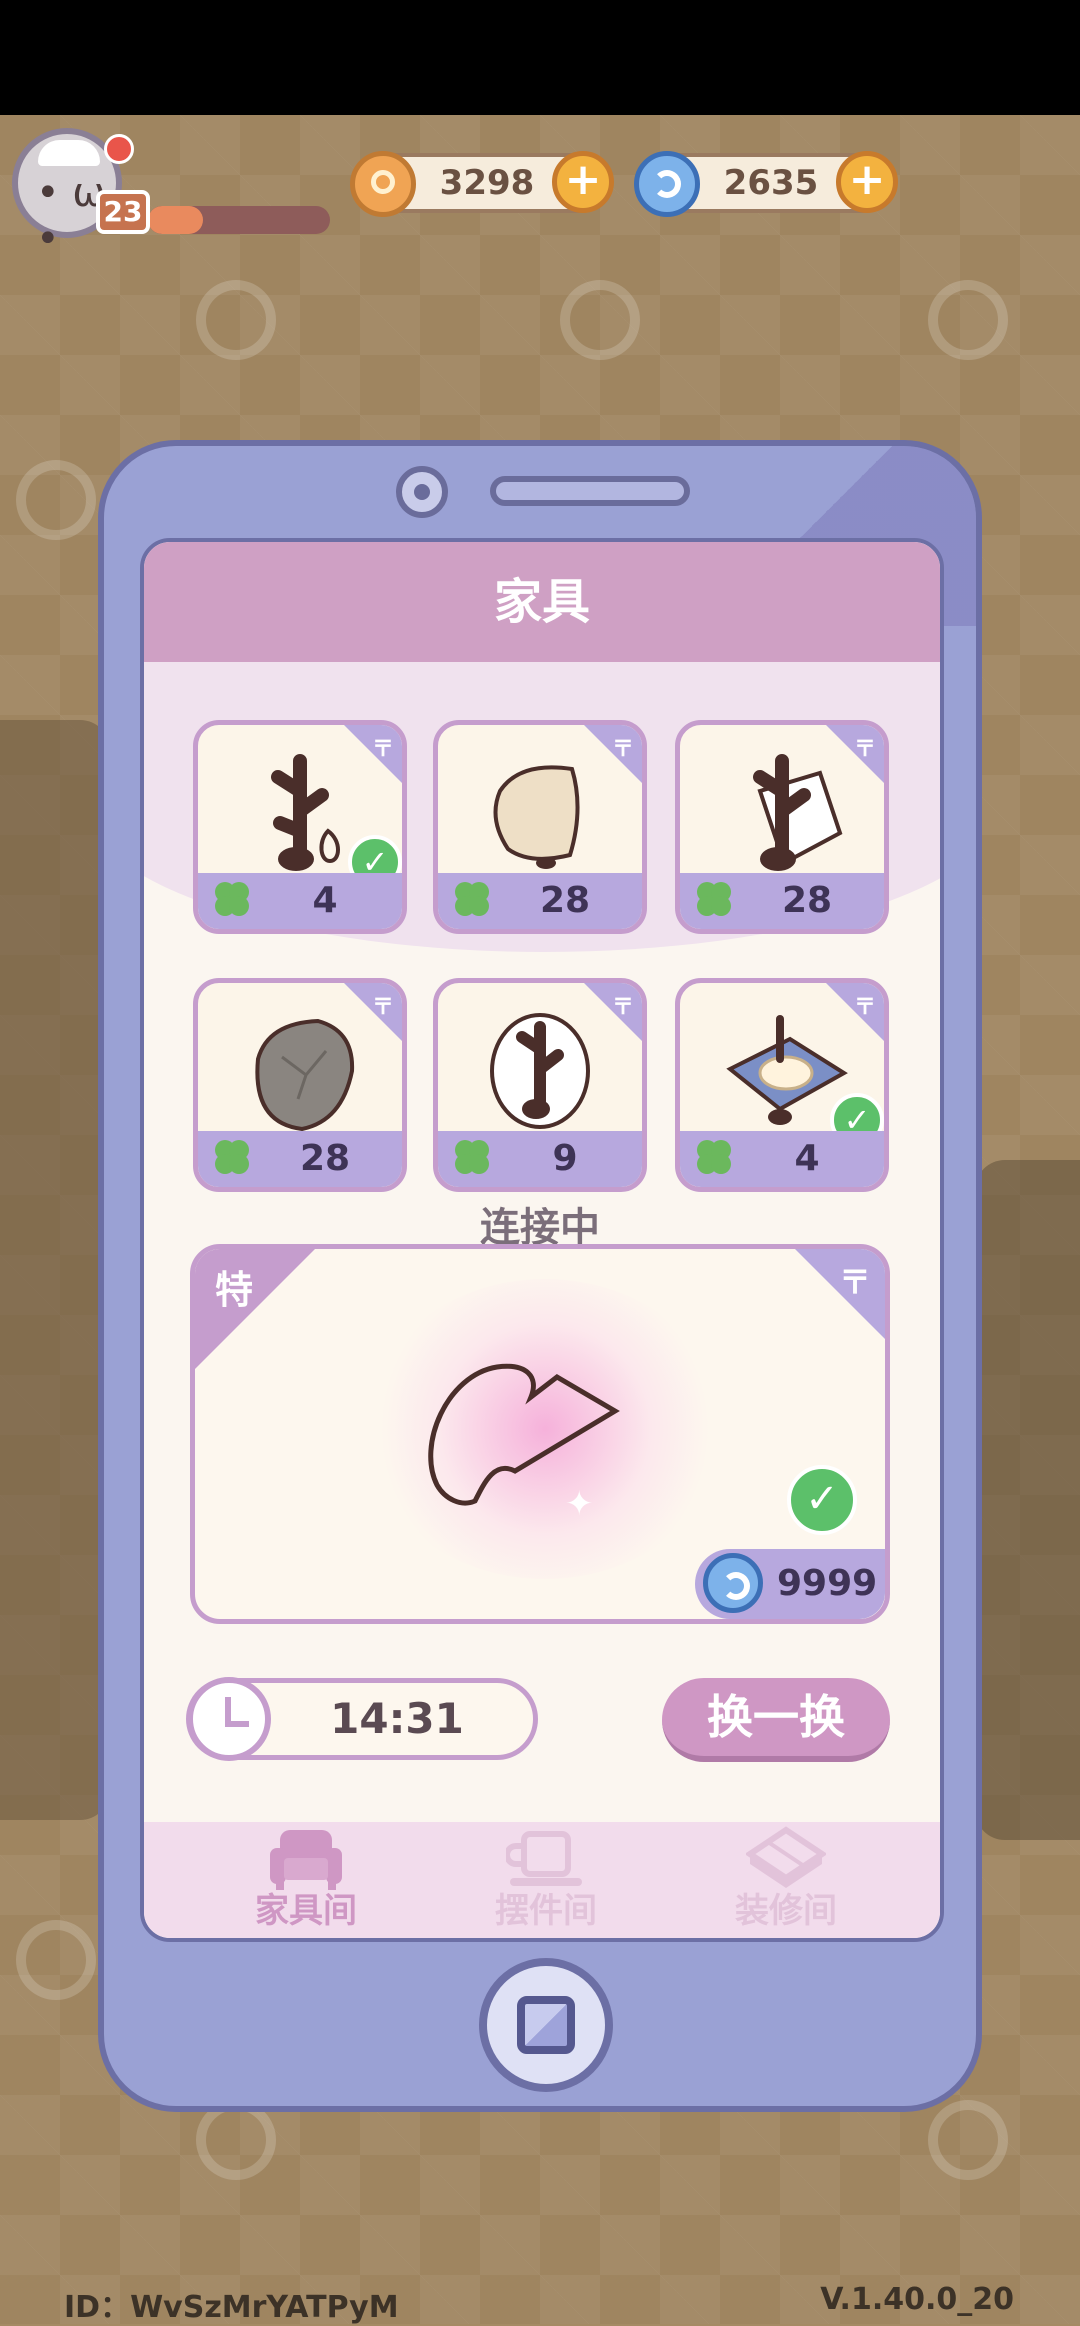 Image resolution: width=1080 pixels, height=2326 pixels. I want to click on room-scene-right, so click(1027, 1500).